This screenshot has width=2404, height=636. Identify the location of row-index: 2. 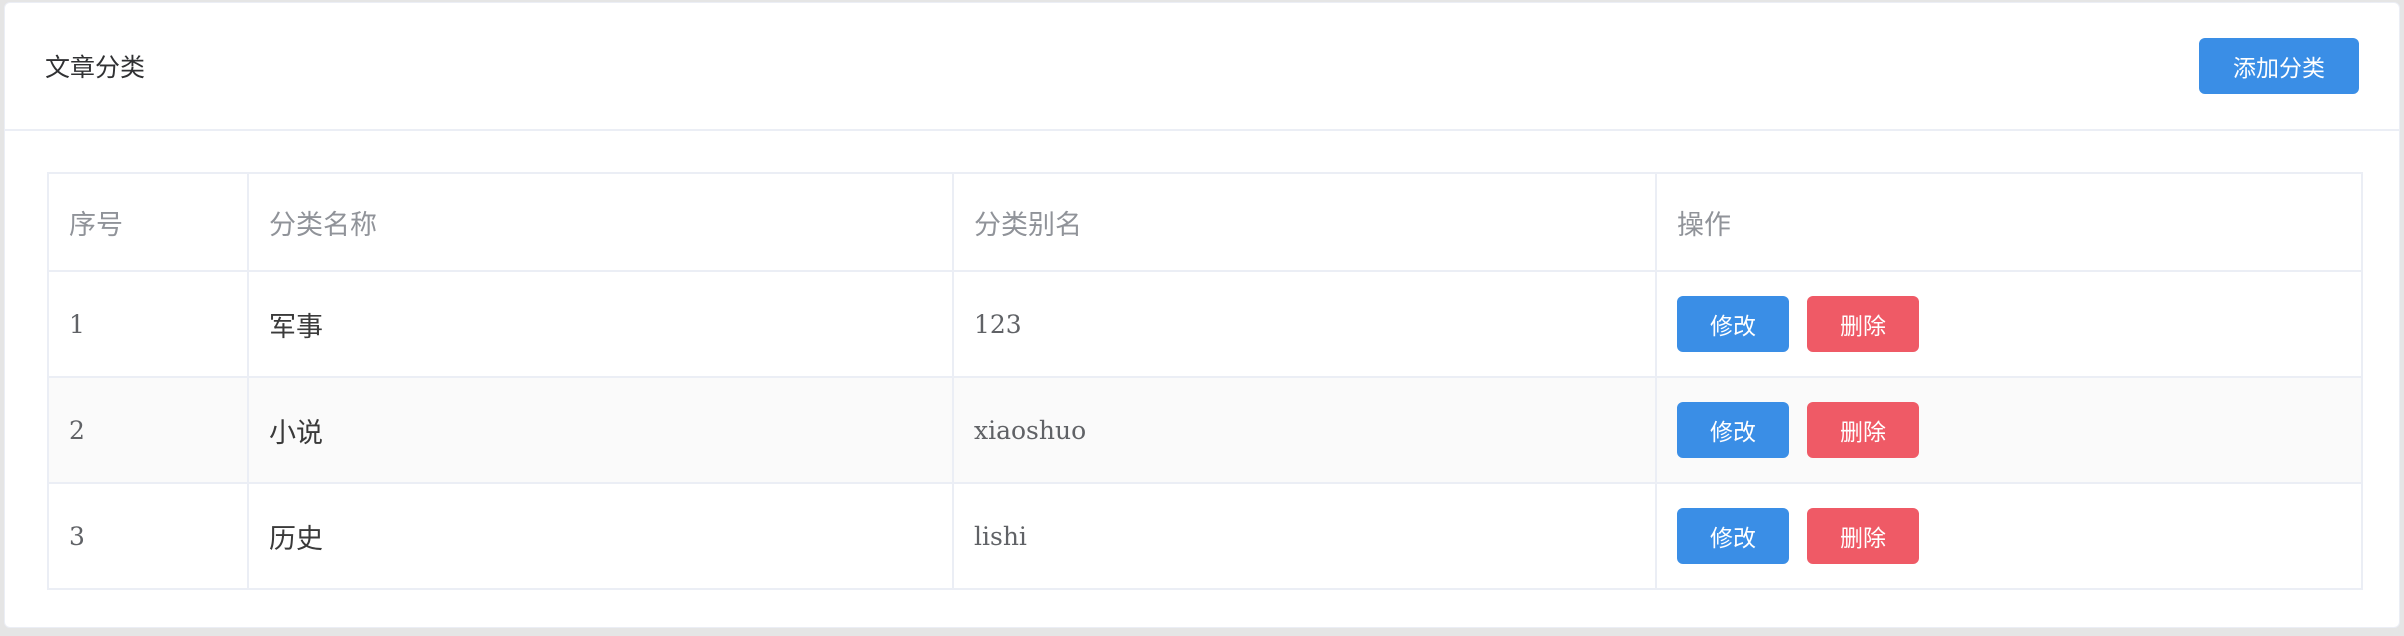
(148, 430).